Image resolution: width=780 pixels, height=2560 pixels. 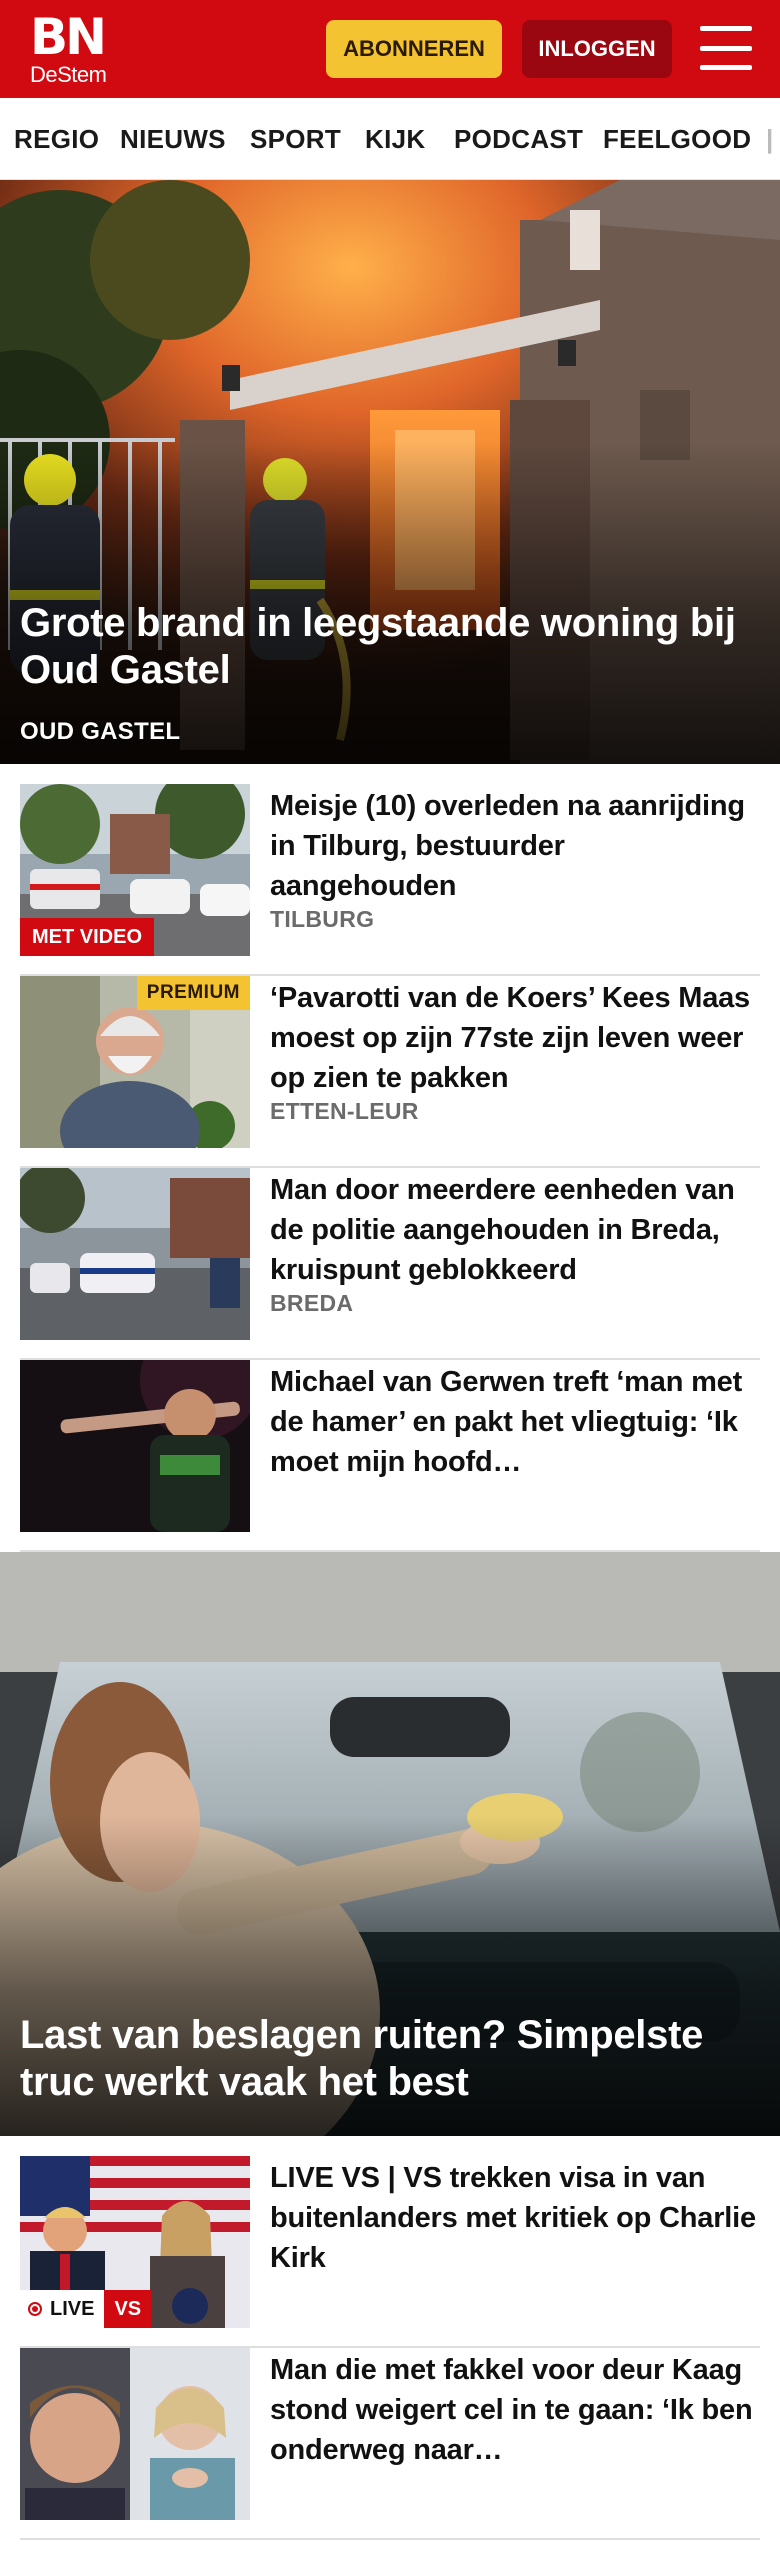 I want to click on login-button: INLOGGEN, so click(x=597, y=49).